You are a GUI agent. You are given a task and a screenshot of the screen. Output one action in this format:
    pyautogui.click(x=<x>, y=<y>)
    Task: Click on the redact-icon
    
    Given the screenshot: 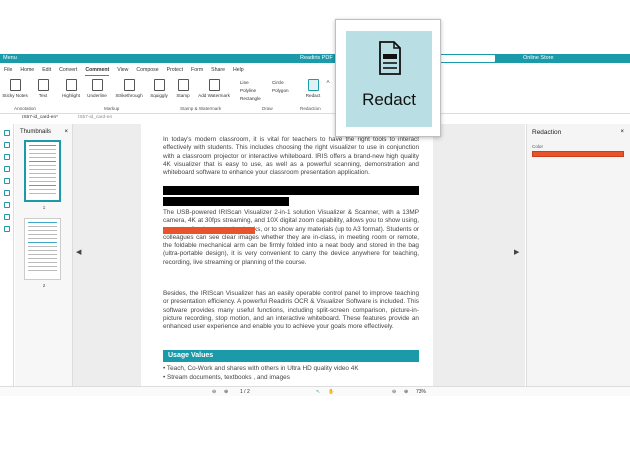 What is the action you would take?
    pyautogui.click(x=313, y=85)
    